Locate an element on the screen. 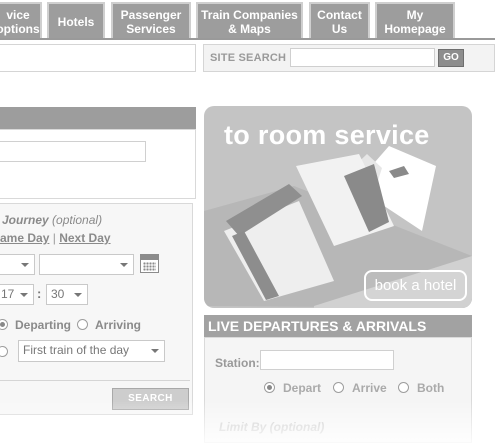 This screenshot has height=443, width=495. arriving-radio is located at coordinates (82, 324).